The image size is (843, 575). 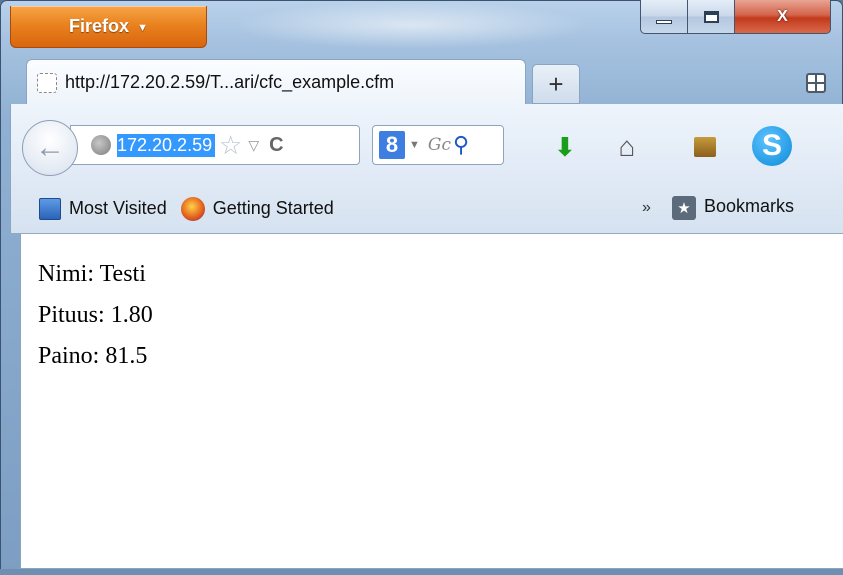 I want to click on reload-icon: C, so click(x=276, y=145).